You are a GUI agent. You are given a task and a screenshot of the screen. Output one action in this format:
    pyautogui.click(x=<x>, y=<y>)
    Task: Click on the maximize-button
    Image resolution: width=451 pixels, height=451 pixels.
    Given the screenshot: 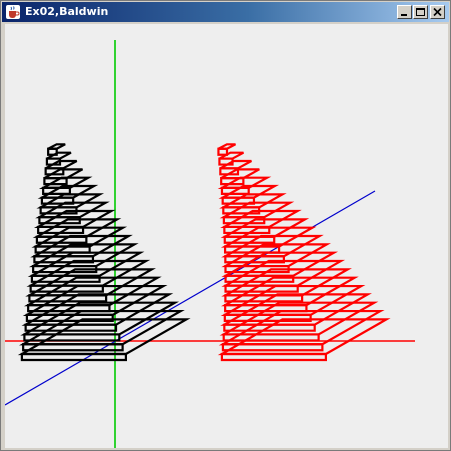 What is the action you would take?
    pyautogui.click(x=420, y=12)
    